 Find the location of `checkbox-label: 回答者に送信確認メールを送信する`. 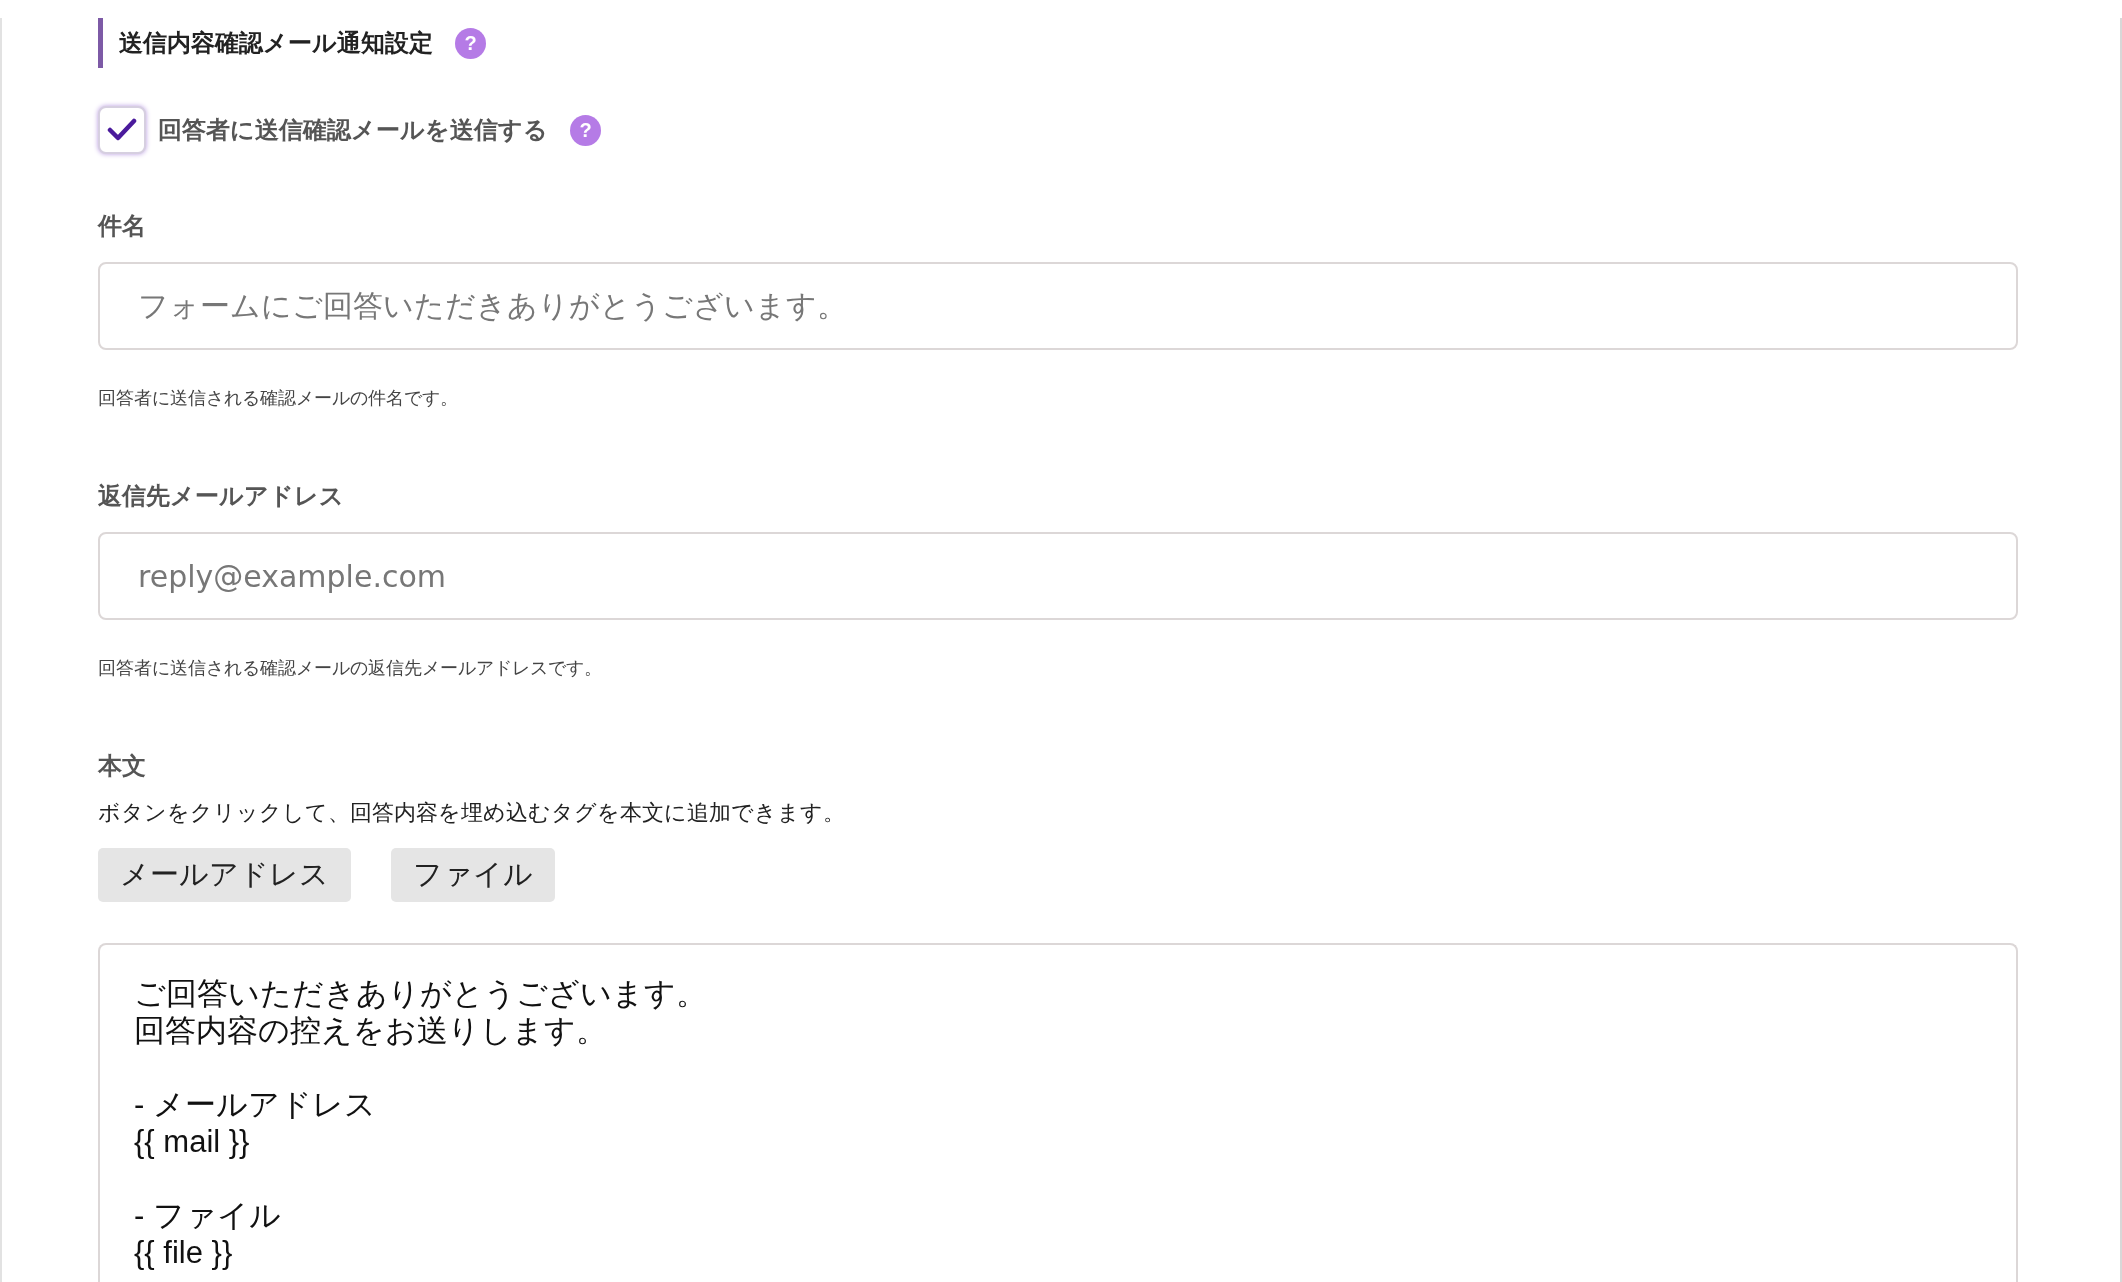

checkbox-label: 回答者に送信確認メールを送信する is located at coordinates (353, 130).